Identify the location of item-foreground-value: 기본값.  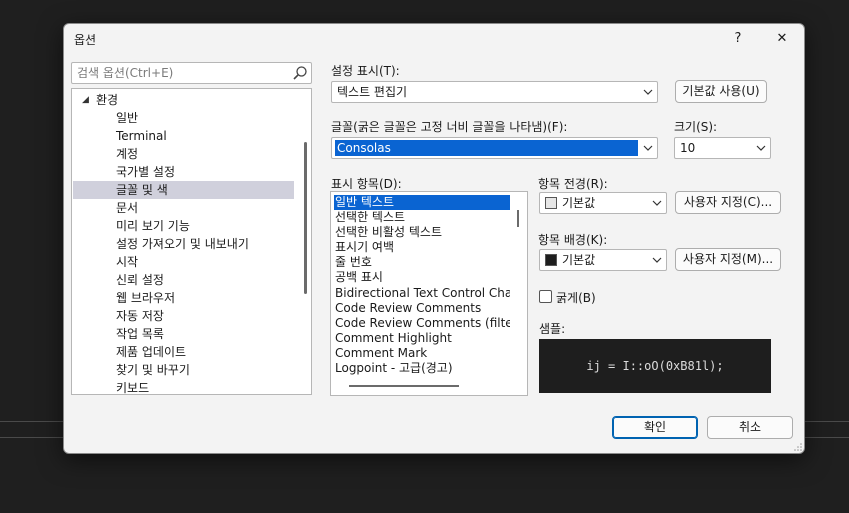
(579, 203).